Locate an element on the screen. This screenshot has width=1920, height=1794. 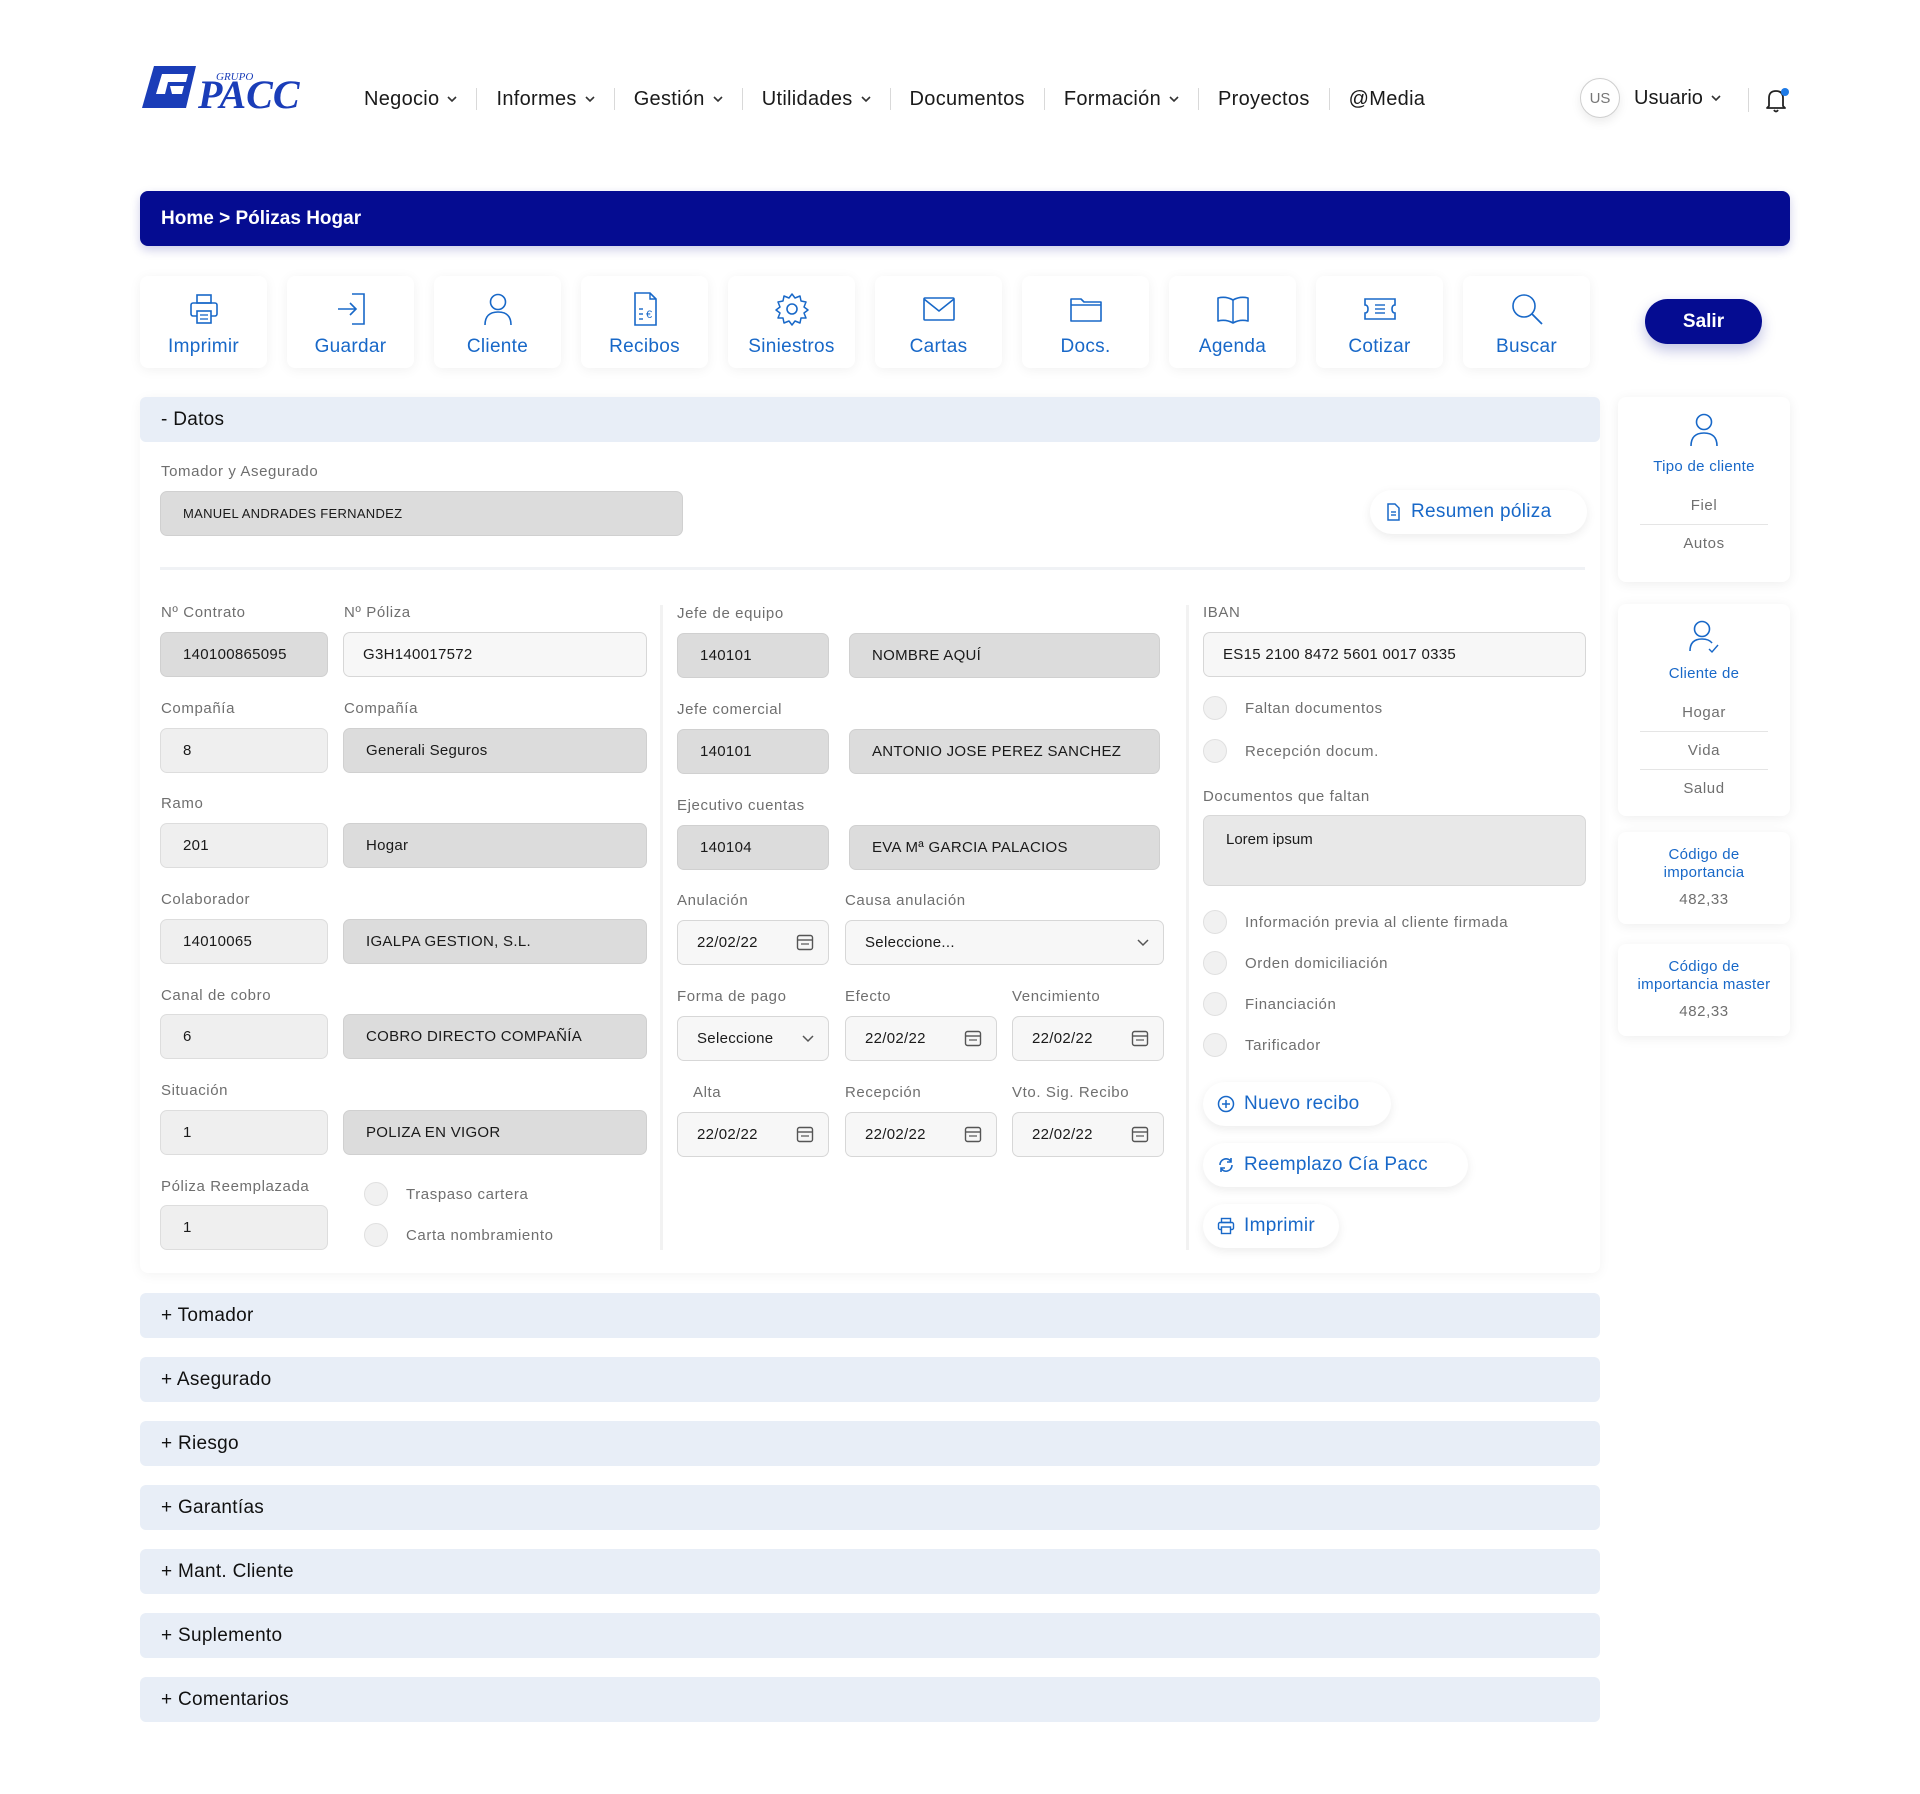
section-header-3: + Garantías is located at coordinates (870, 1507).